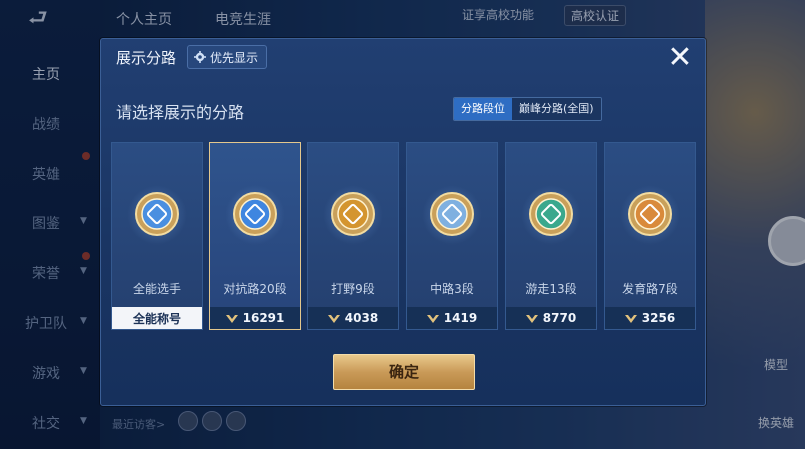  Describe the element at coordinates (460, 318) in the screenshot. I see `lane-points: 1419` at that location.